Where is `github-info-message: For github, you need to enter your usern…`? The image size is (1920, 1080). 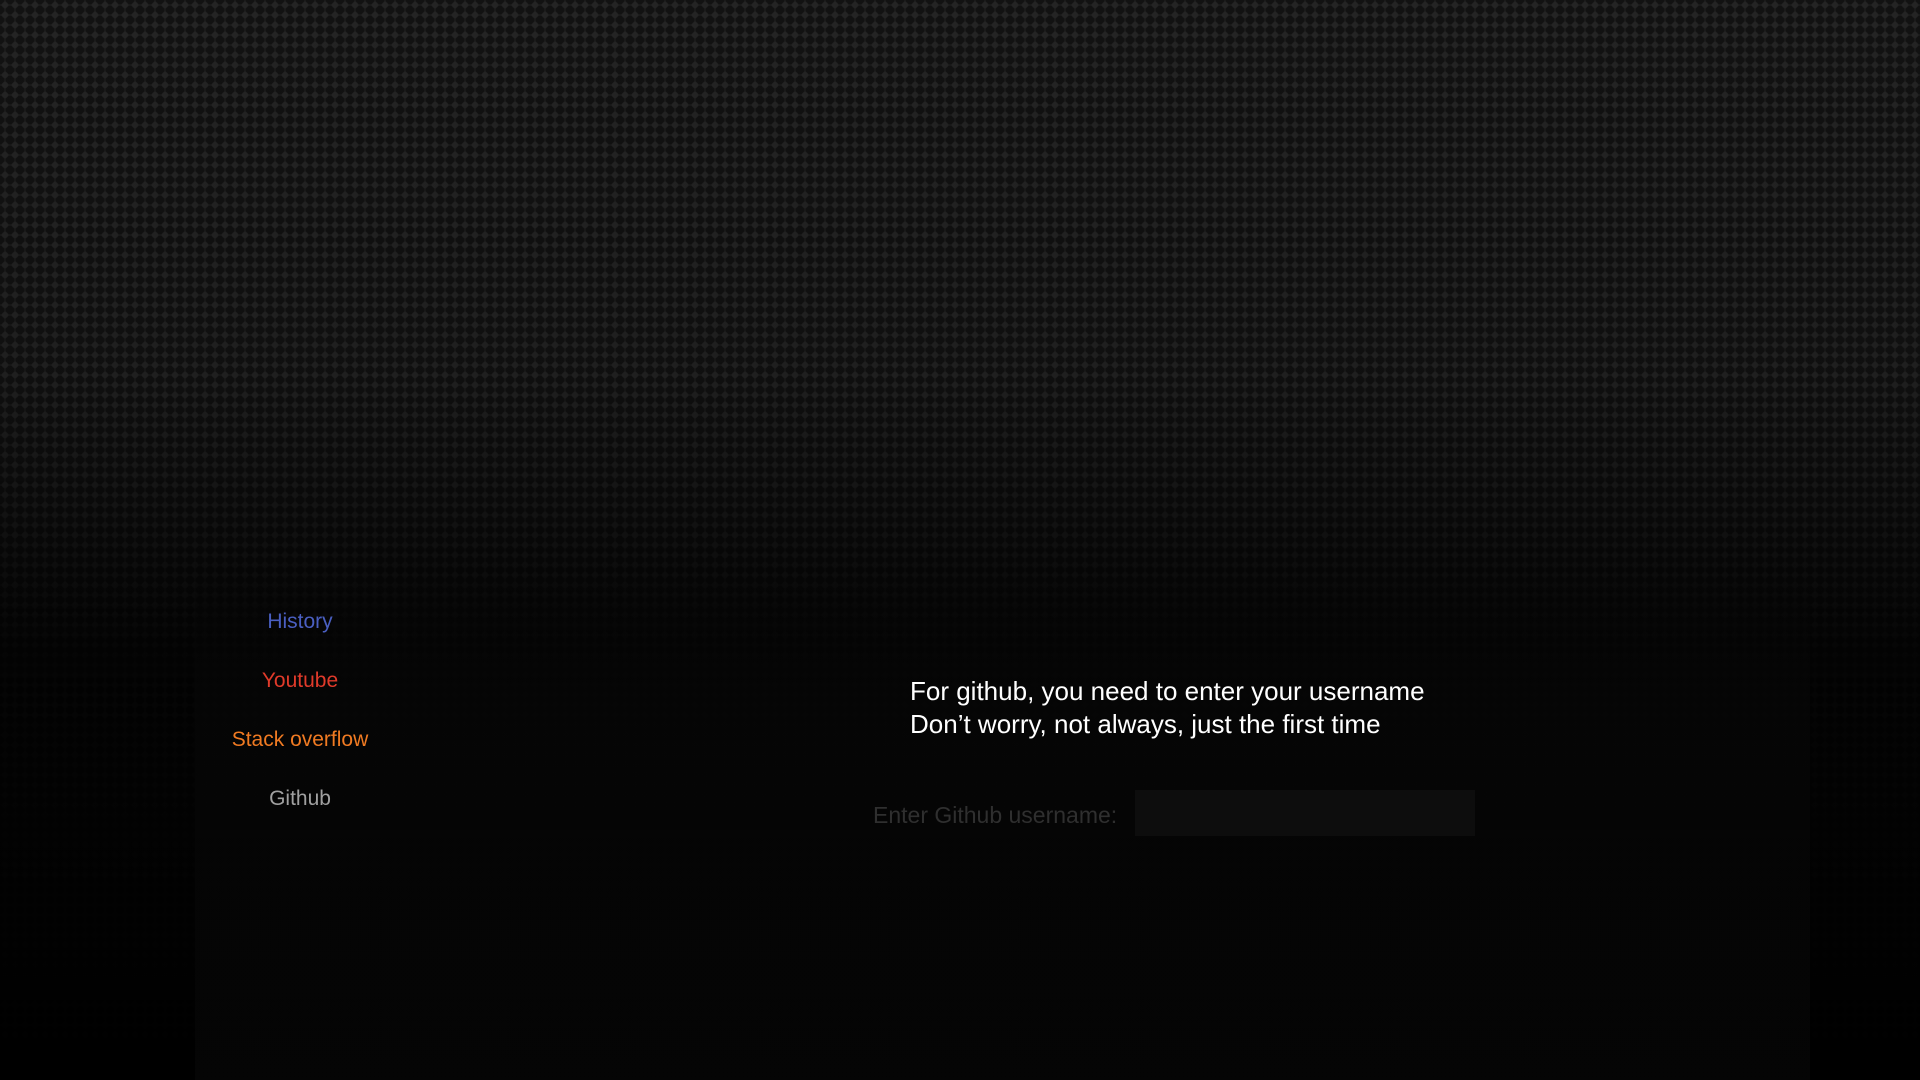
github-info-message: For github, you need to enter your usern… is located at coordinates (1167, 708).